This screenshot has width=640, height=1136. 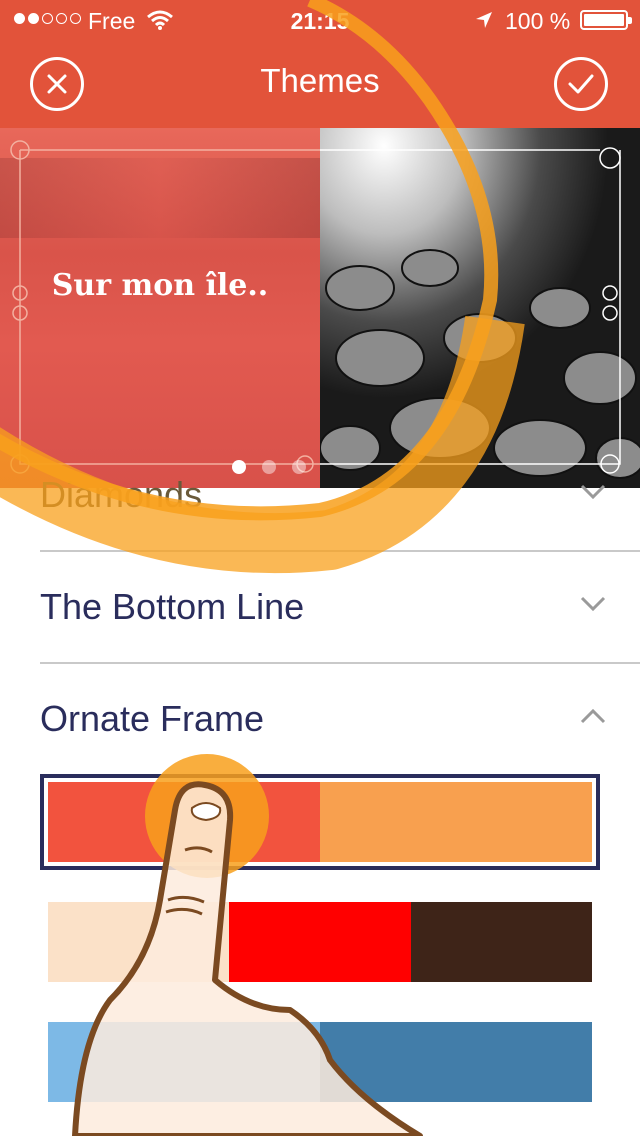 What do you see at coordinates (165, 307) in the screenshot?
I see `ornate-frame-graphic` at bounding box center [165, 307].